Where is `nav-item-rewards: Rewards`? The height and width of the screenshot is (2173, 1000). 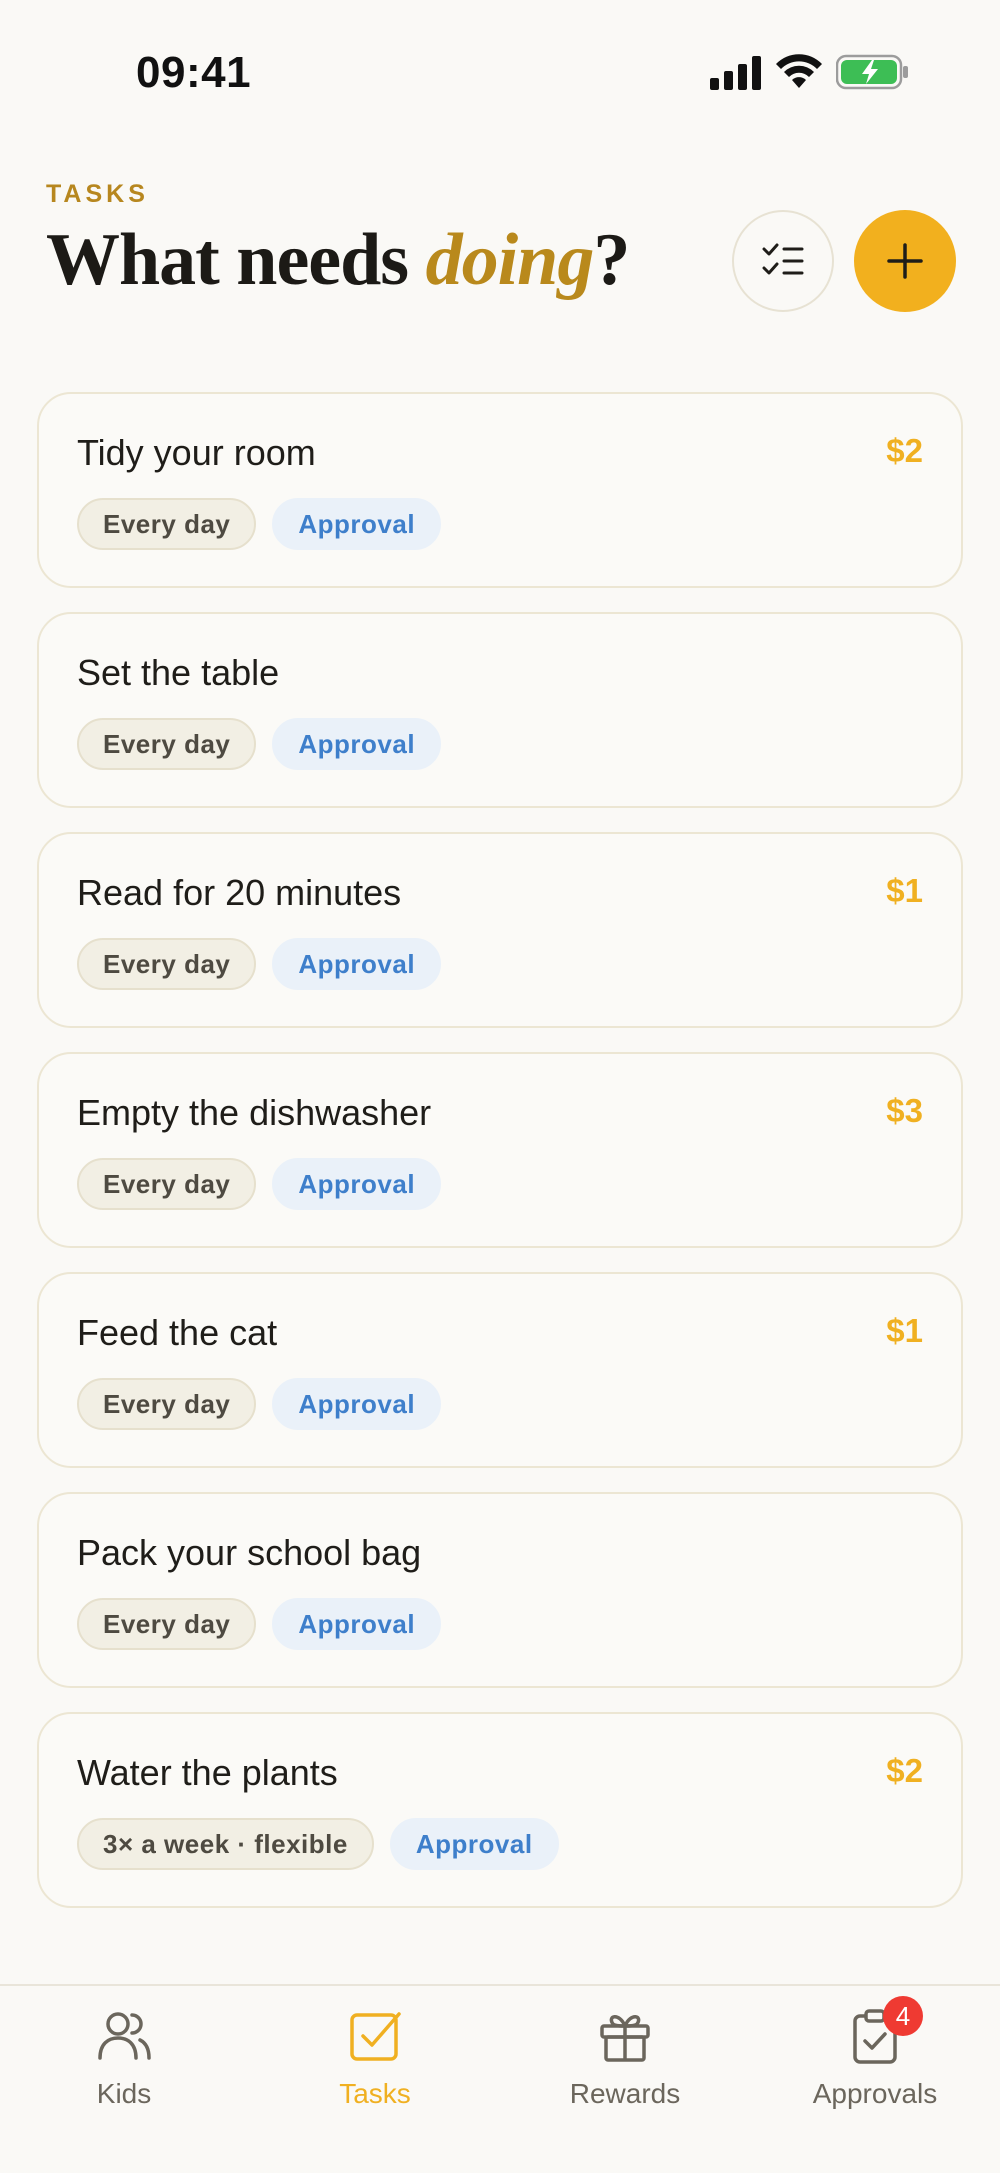
nav-item-rewards: Rewards is located at coordinates (625, 2066).